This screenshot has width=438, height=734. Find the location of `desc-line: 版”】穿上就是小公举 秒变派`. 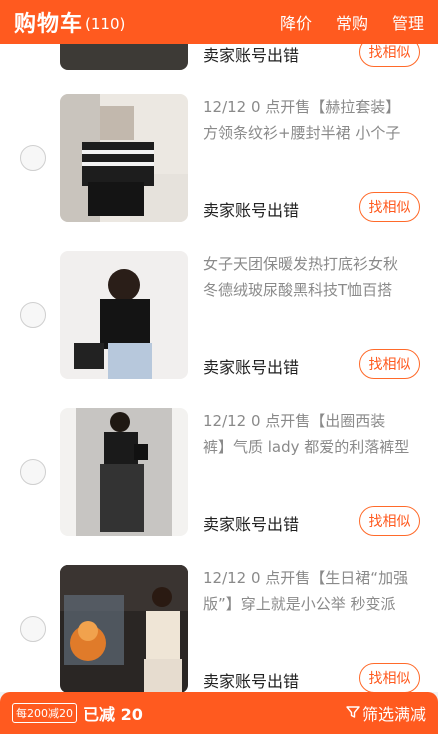

desc-line: 版”】穿上就是小公举 秒变派 is located at coordinates (299, 604).